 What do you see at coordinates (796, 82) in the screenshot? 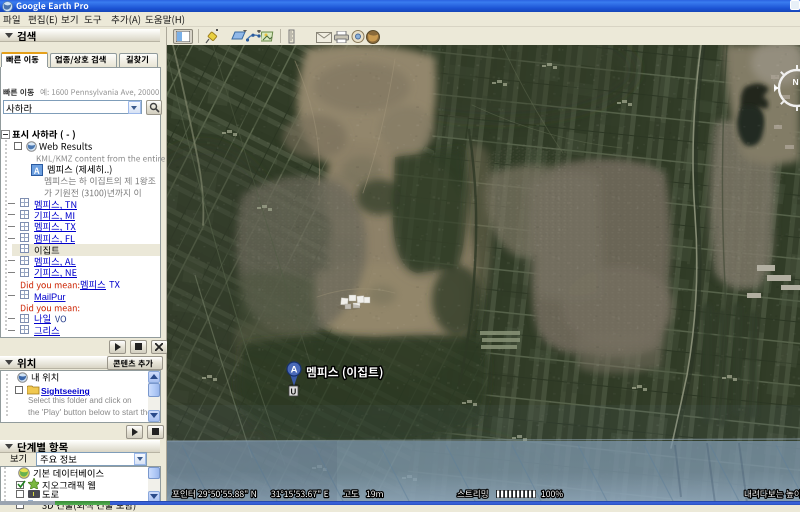
I see `svg-text: N` at bounding box center [796, 82].